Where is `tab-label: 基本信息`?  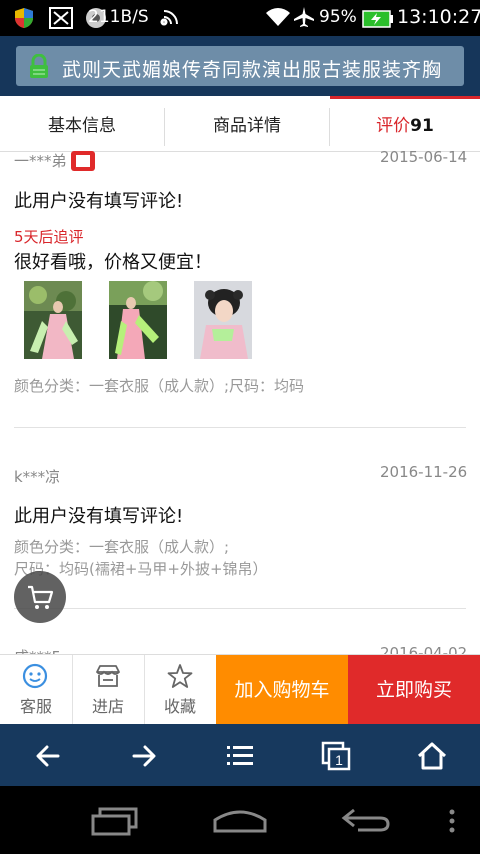
tab-label: 基本信息 is located at coordinates (82, 126).